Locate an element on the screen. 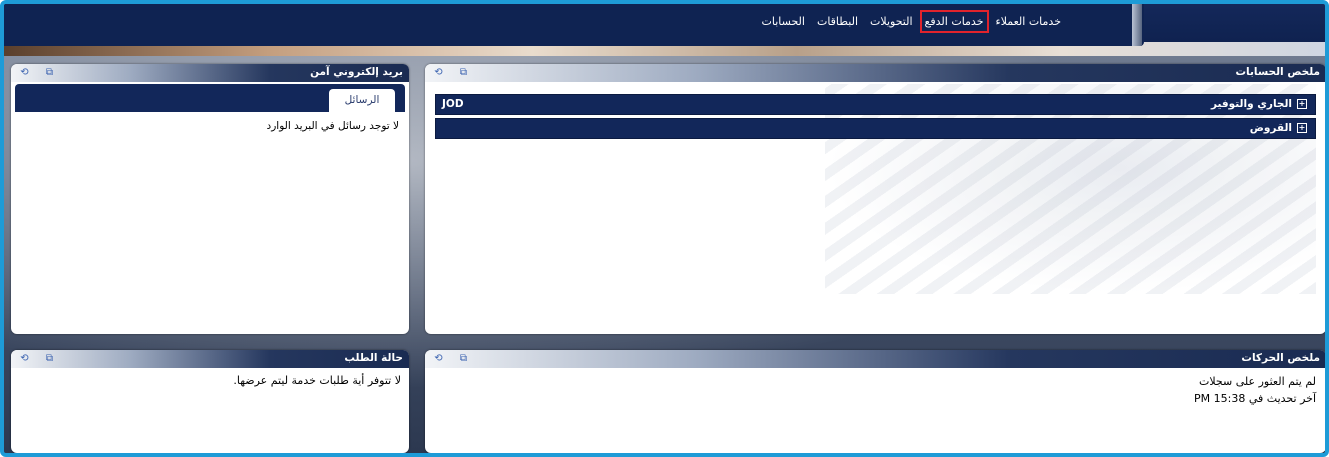 Image resolution: width=1329 pixels, height=457 pixels. panel-title: ملخص الحسابات is located at coordinates (1277, 72).